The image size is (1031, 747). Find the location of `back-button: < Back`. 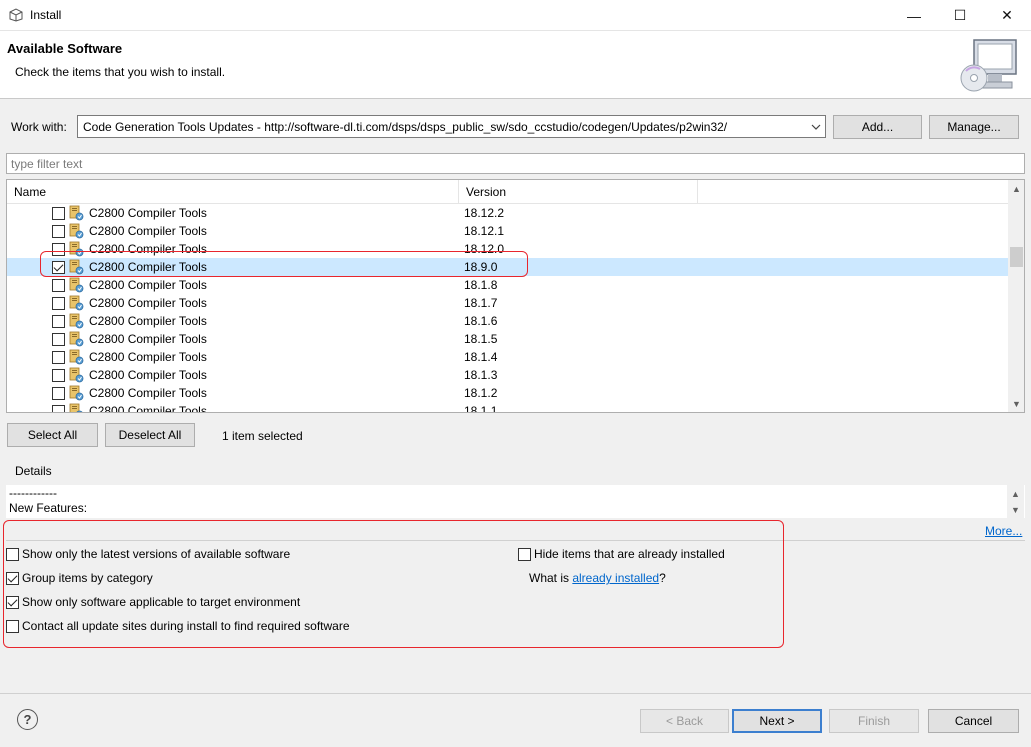

back-button: < Back is located at coordinates (684, 721).